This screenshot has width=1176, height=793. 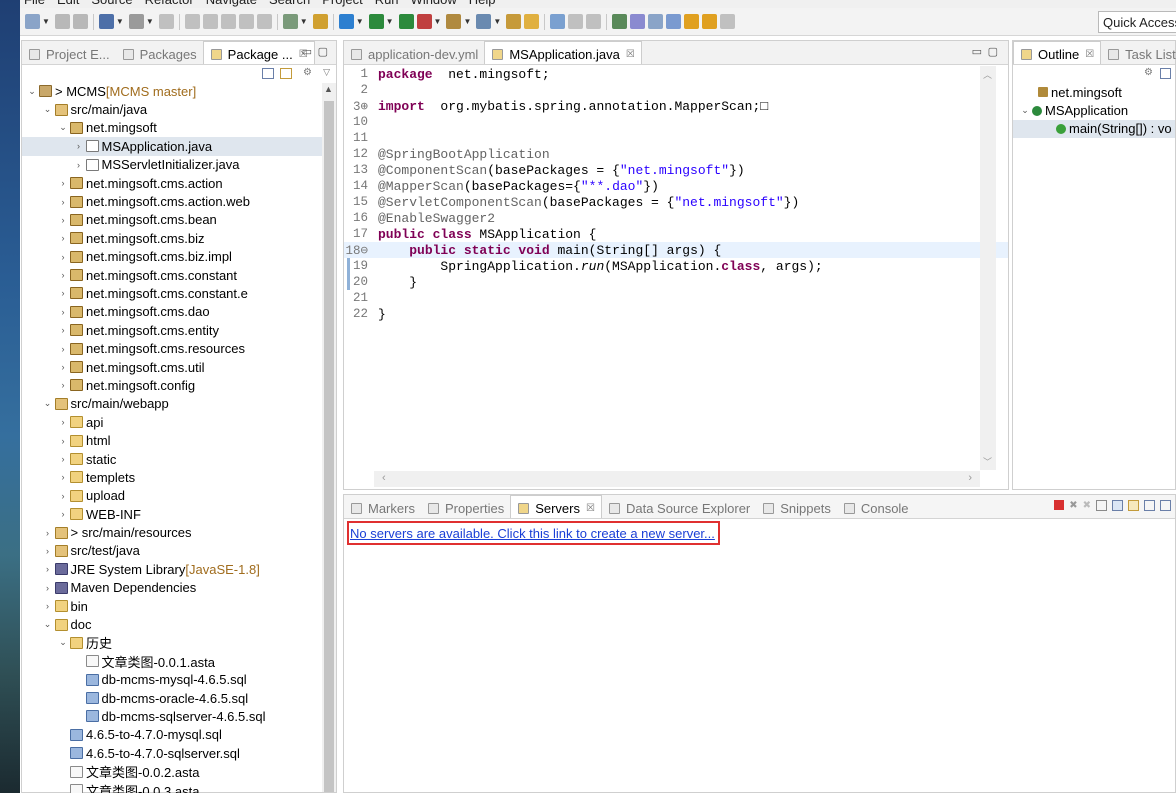 I want to click on code-line: 10, so click(x=676, y=122).